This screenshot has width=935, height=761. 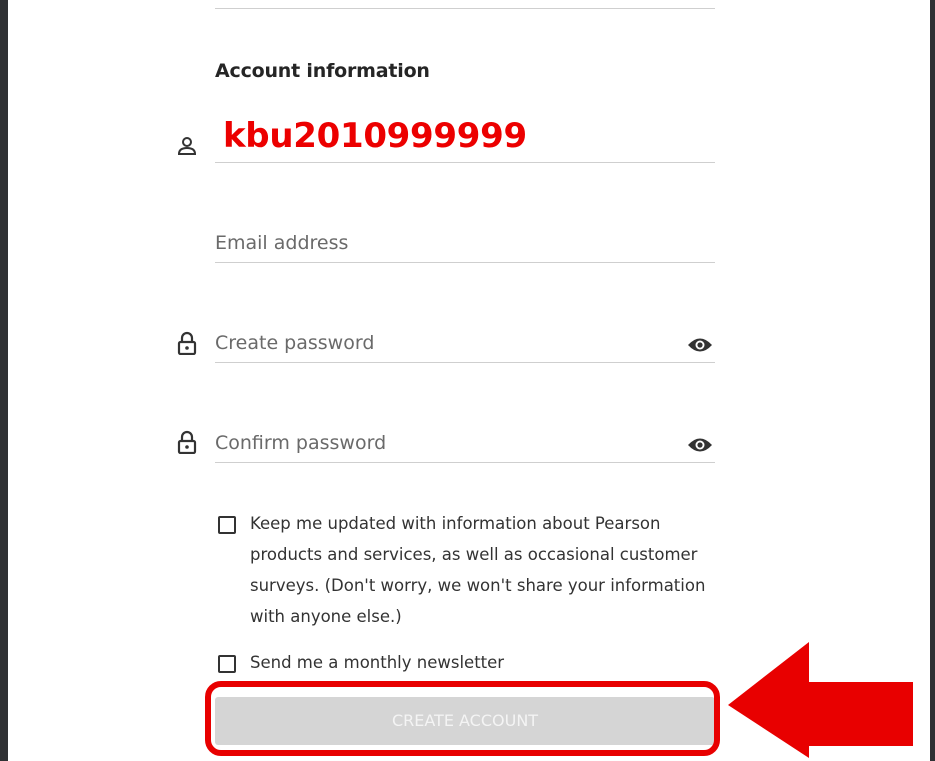 What do you see at coordinates (465, 242) in the screenshot?
I see `email-field: Email address` at bounding box center [465, 242].